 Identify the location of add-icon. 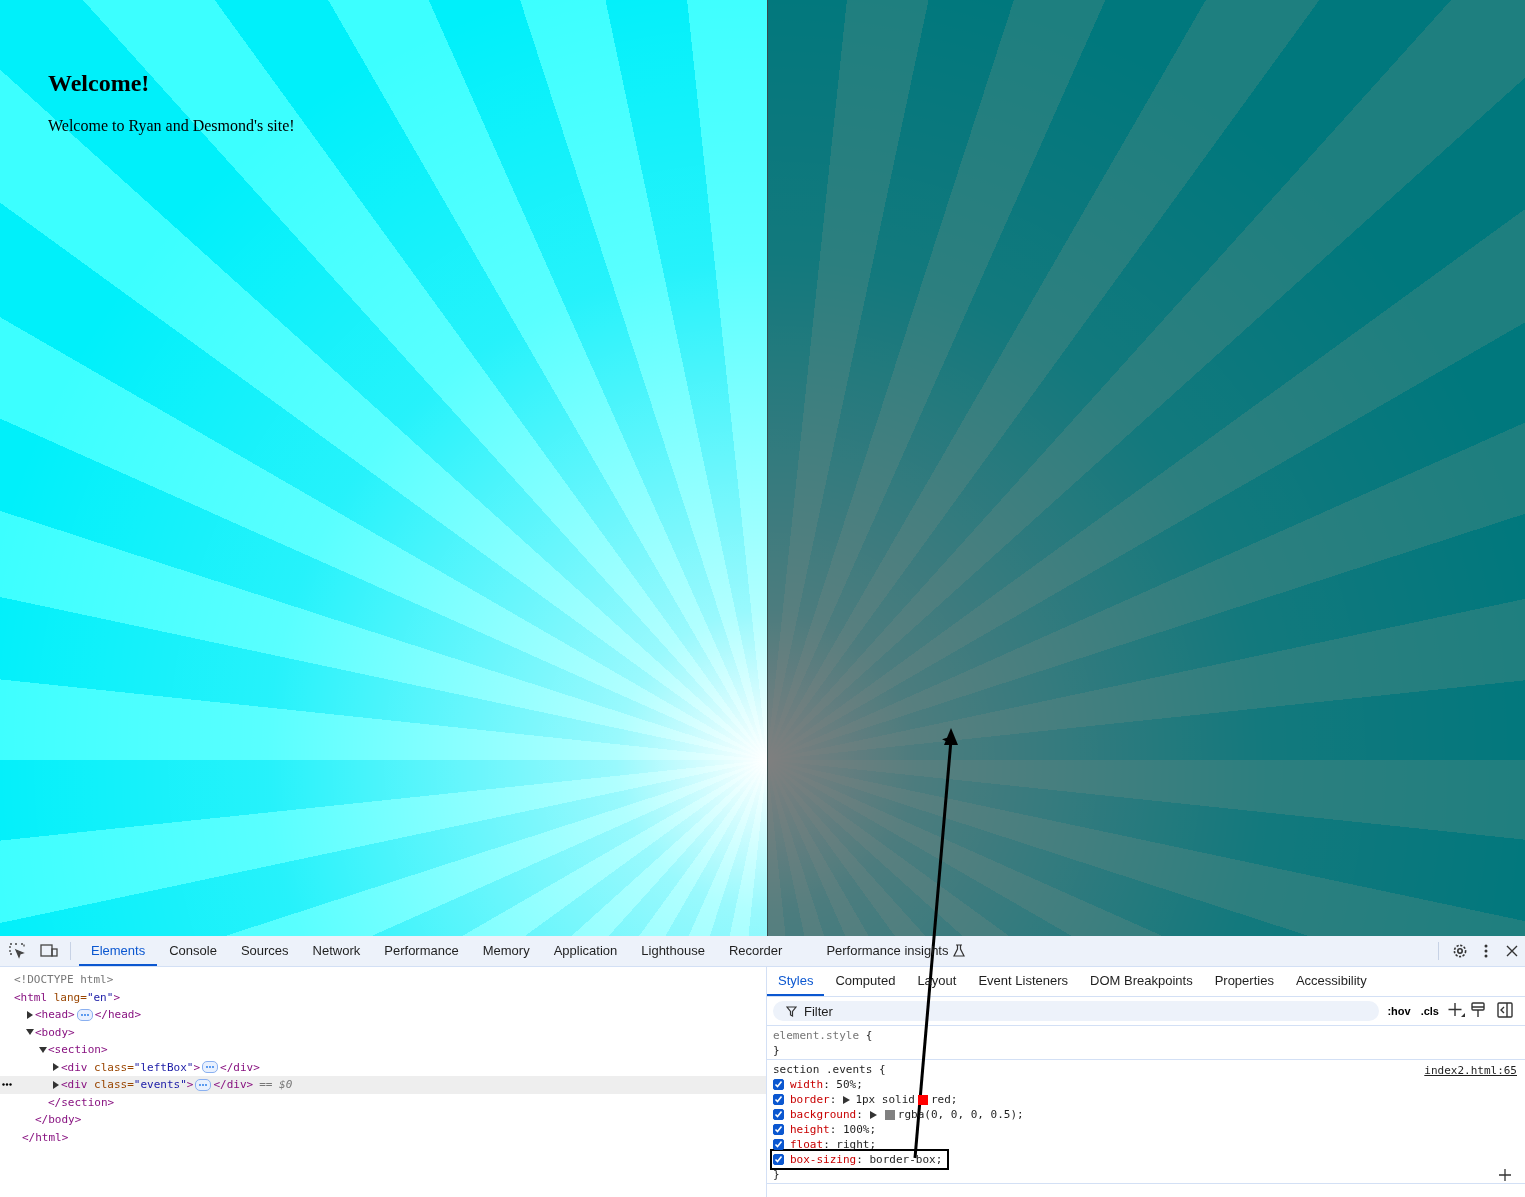
(1505, 1175).